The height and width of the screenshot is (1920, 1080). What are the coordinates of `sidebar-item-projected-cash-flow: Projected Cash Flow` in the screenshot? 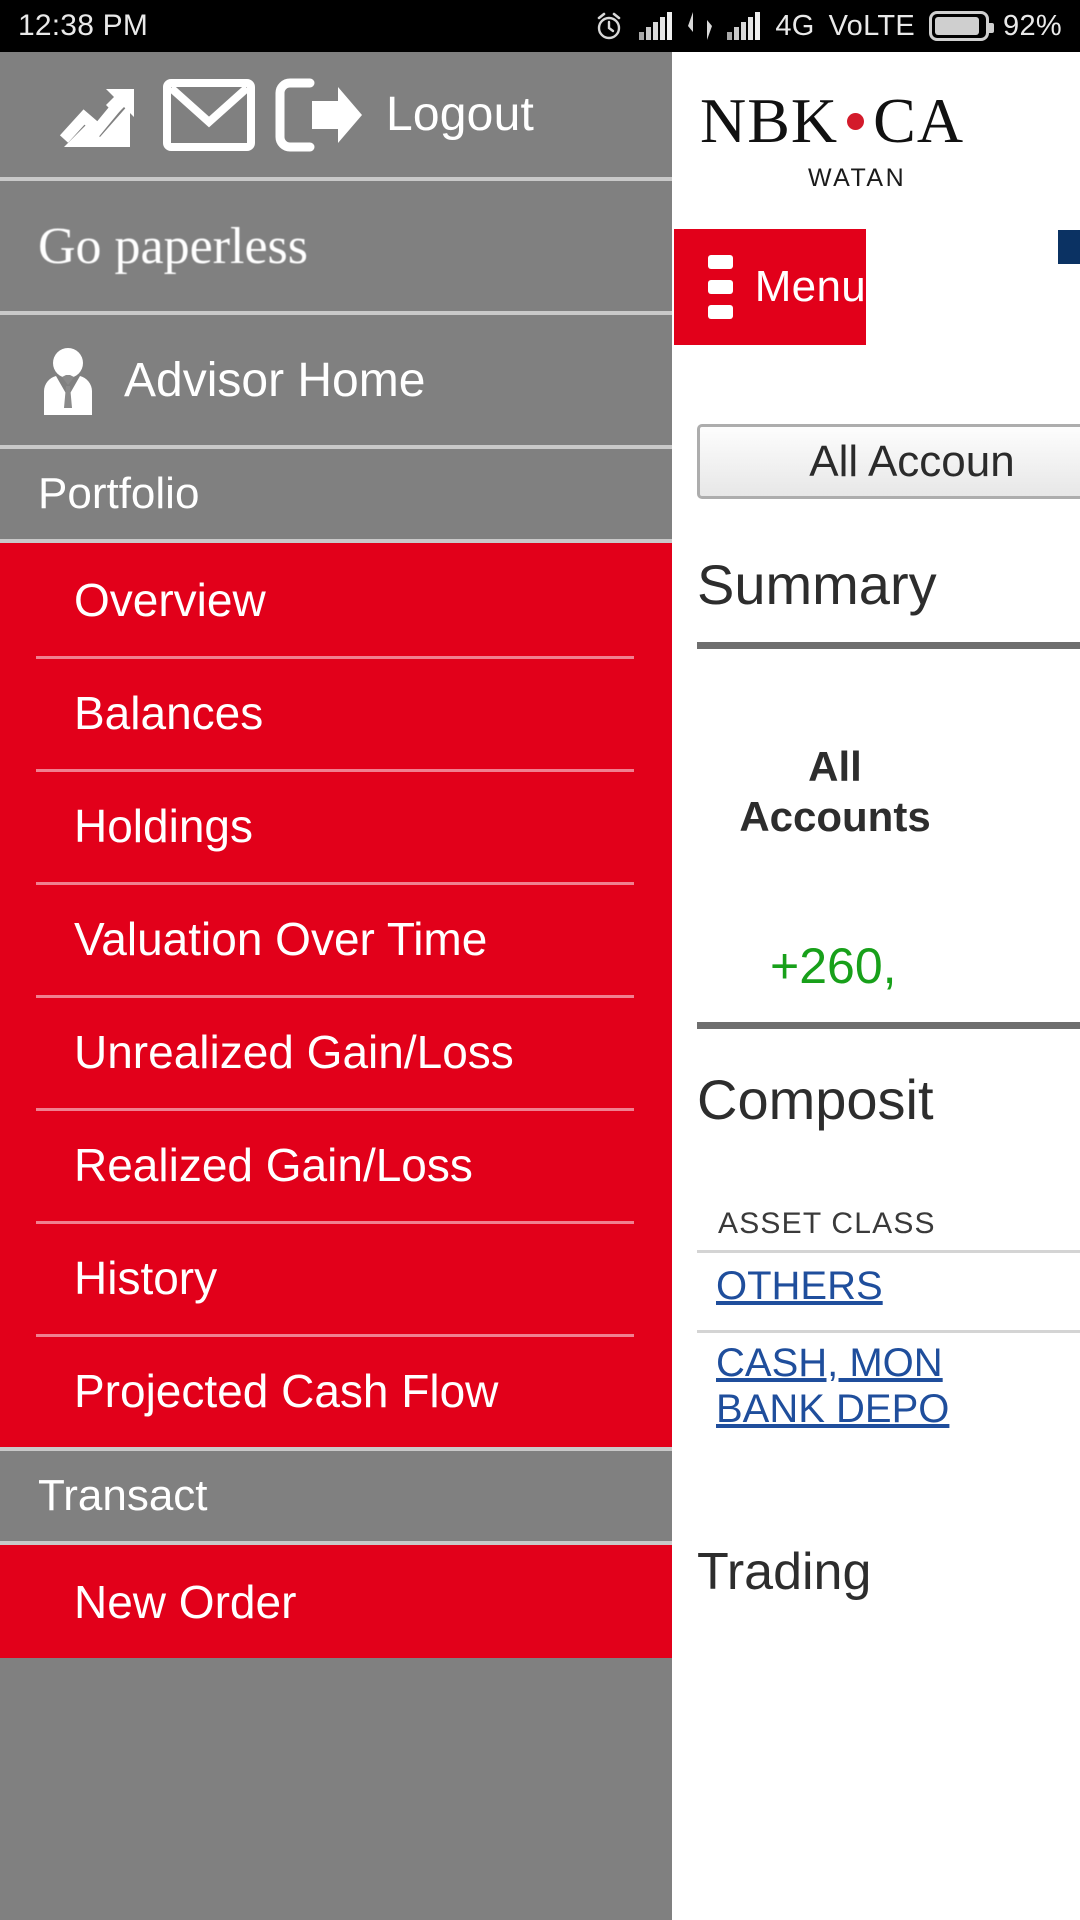 It's located at (336, 1390).